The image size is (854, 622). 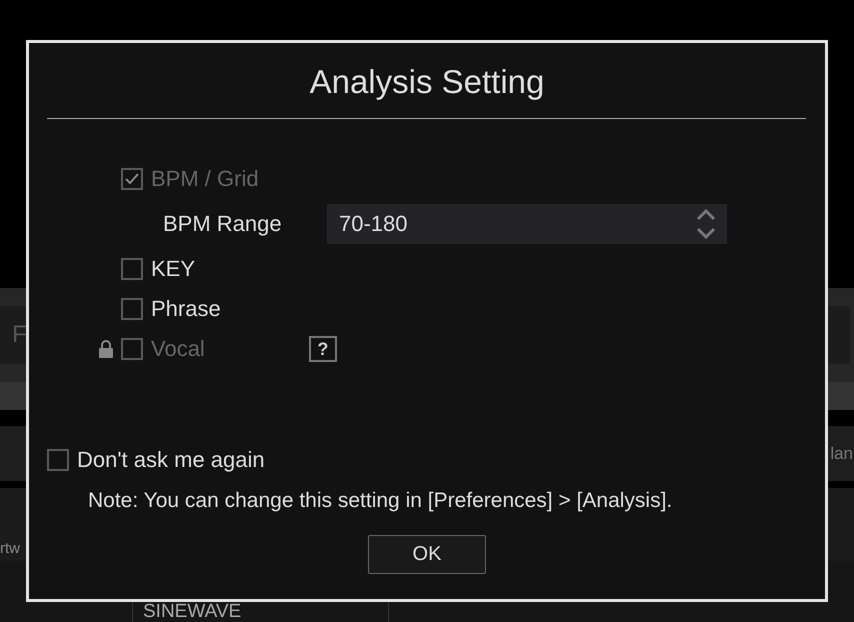 What do you see at coordinates (205, 179) in the screenshot?
I see `option-label: BPM / Grid` at bounding box center [205, 179].